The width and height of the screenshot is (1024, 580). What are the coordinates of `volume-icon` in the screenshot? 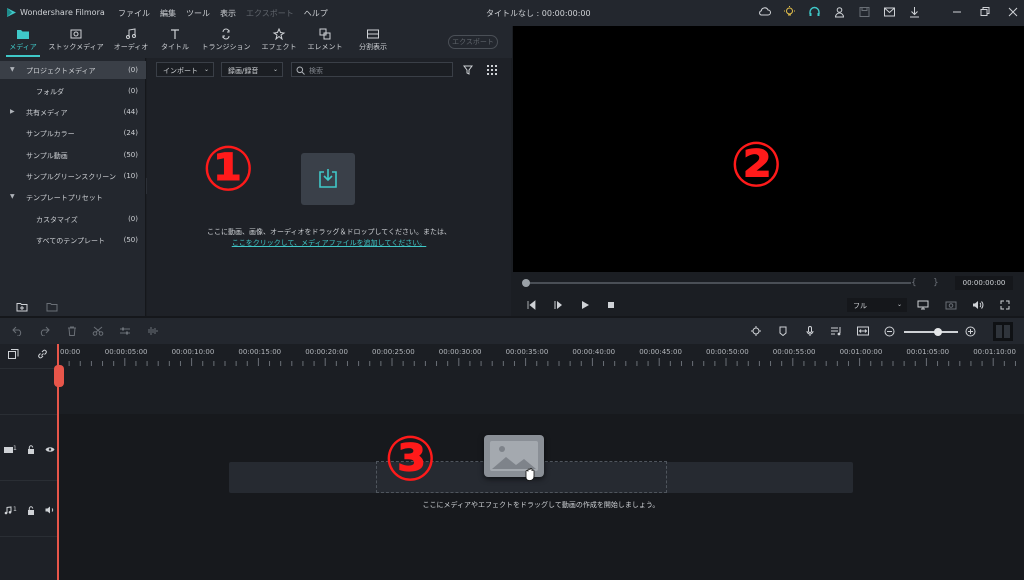 It's located at (978, 305).